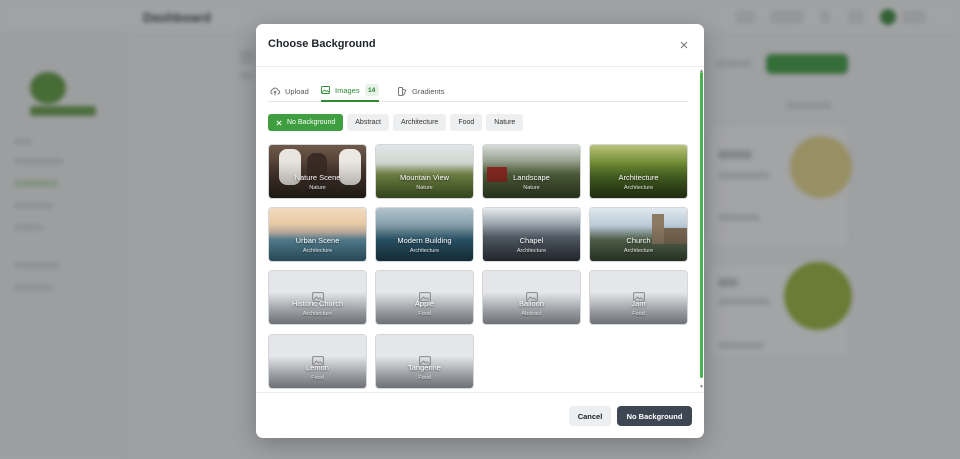 The height and width of the screenshot is (459, 960). What do you see at coordinates (317, 297) in the screenshot?
I see `image-tile: Historic Church Architecture` at bounding box center [317, 297].